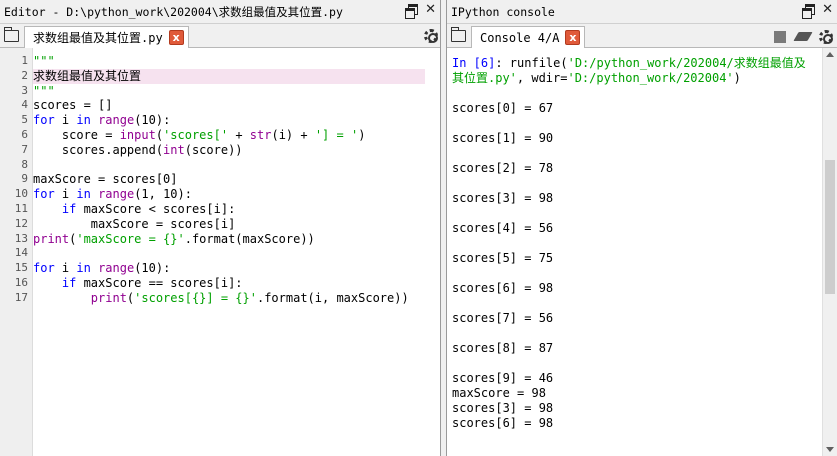 Image resolution: width=837 pixels, height=456 pixels. I want to click on console-line: 其位置.py', wdir='D:/python_work/202004'), so click(634, 78).